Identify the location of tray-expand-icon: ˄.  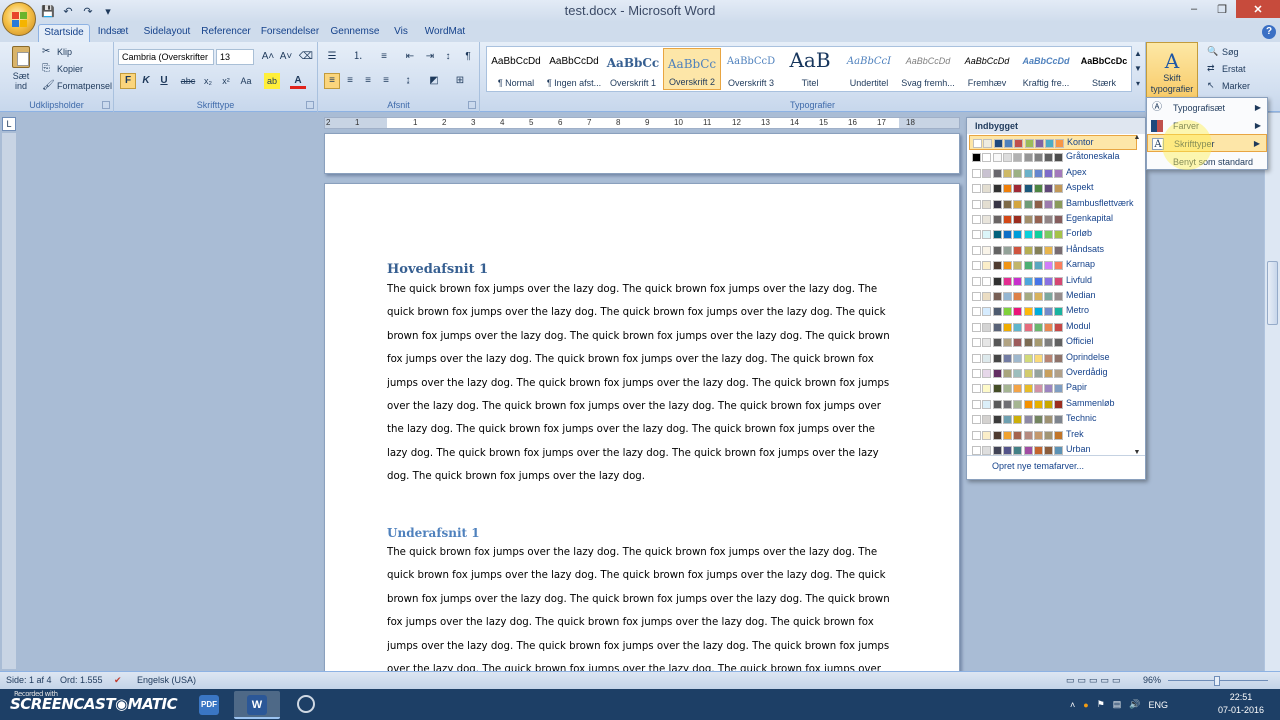
(1072, 705).